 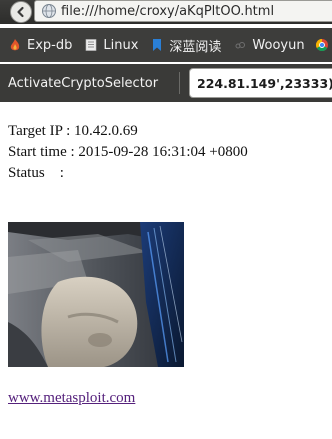 I want to click on bookmark-linux: Linux, so click(x=111, y=45).